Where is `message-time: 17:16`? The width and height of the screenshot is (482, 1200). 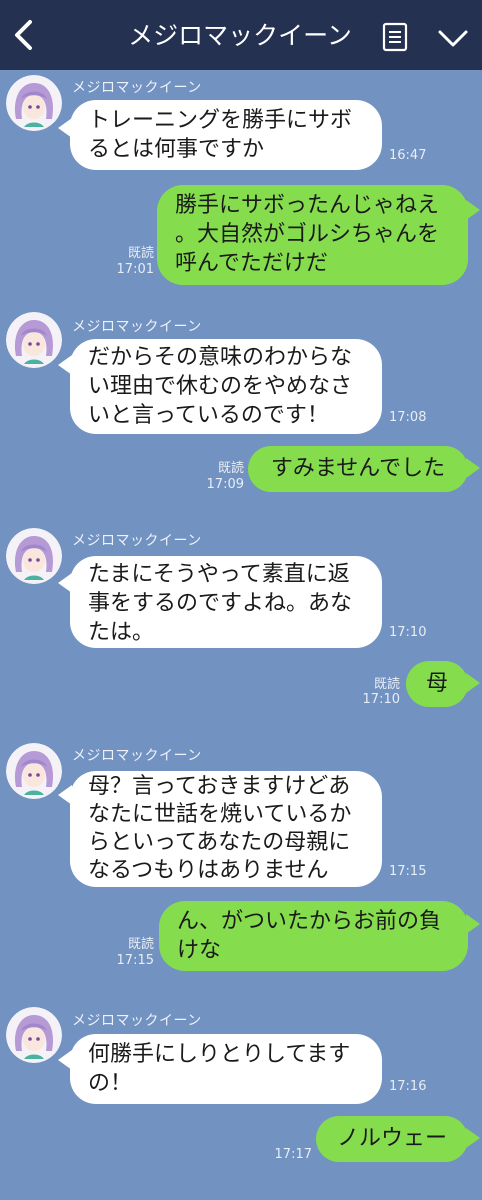
message-time: 17:16 is located at coordinates (408, 1086).